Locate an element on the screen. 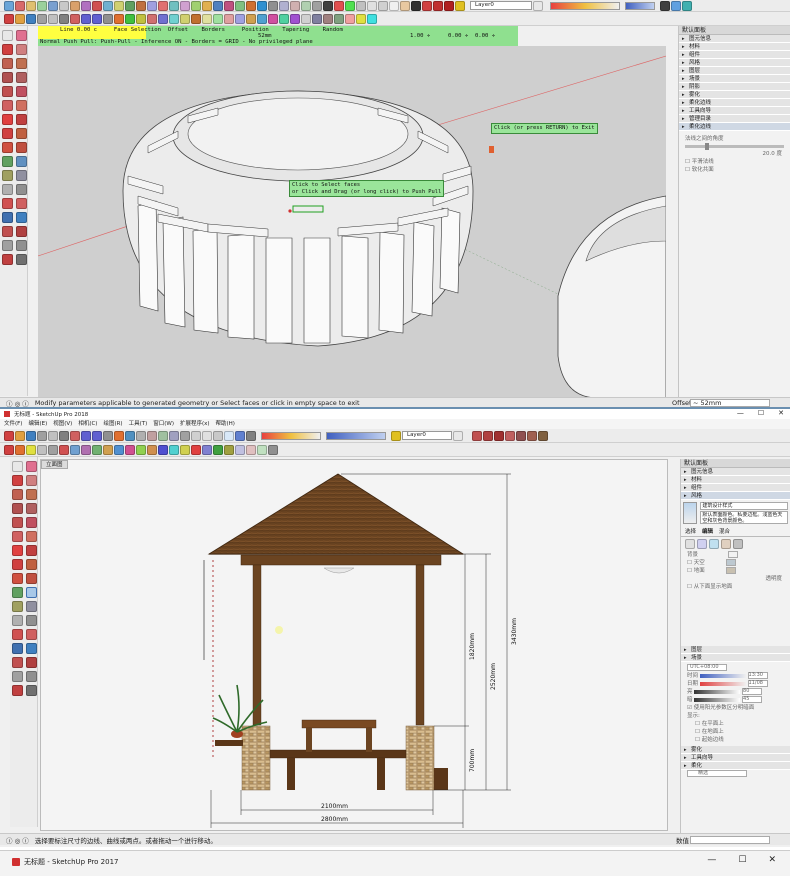 The image size is (790, 876). trim-icon is located at coordinates (361, 18).